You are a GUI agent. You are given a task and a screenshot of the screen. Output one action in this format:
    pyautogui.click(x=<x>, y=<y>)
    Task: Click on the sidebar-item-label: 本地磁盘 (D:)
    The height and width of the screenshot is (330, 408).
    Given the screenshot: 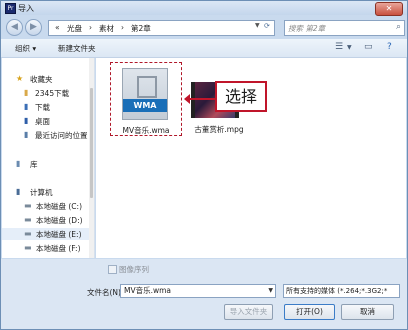 What is the action you would take?
    pyautogui.click(x=59, y=220)
    